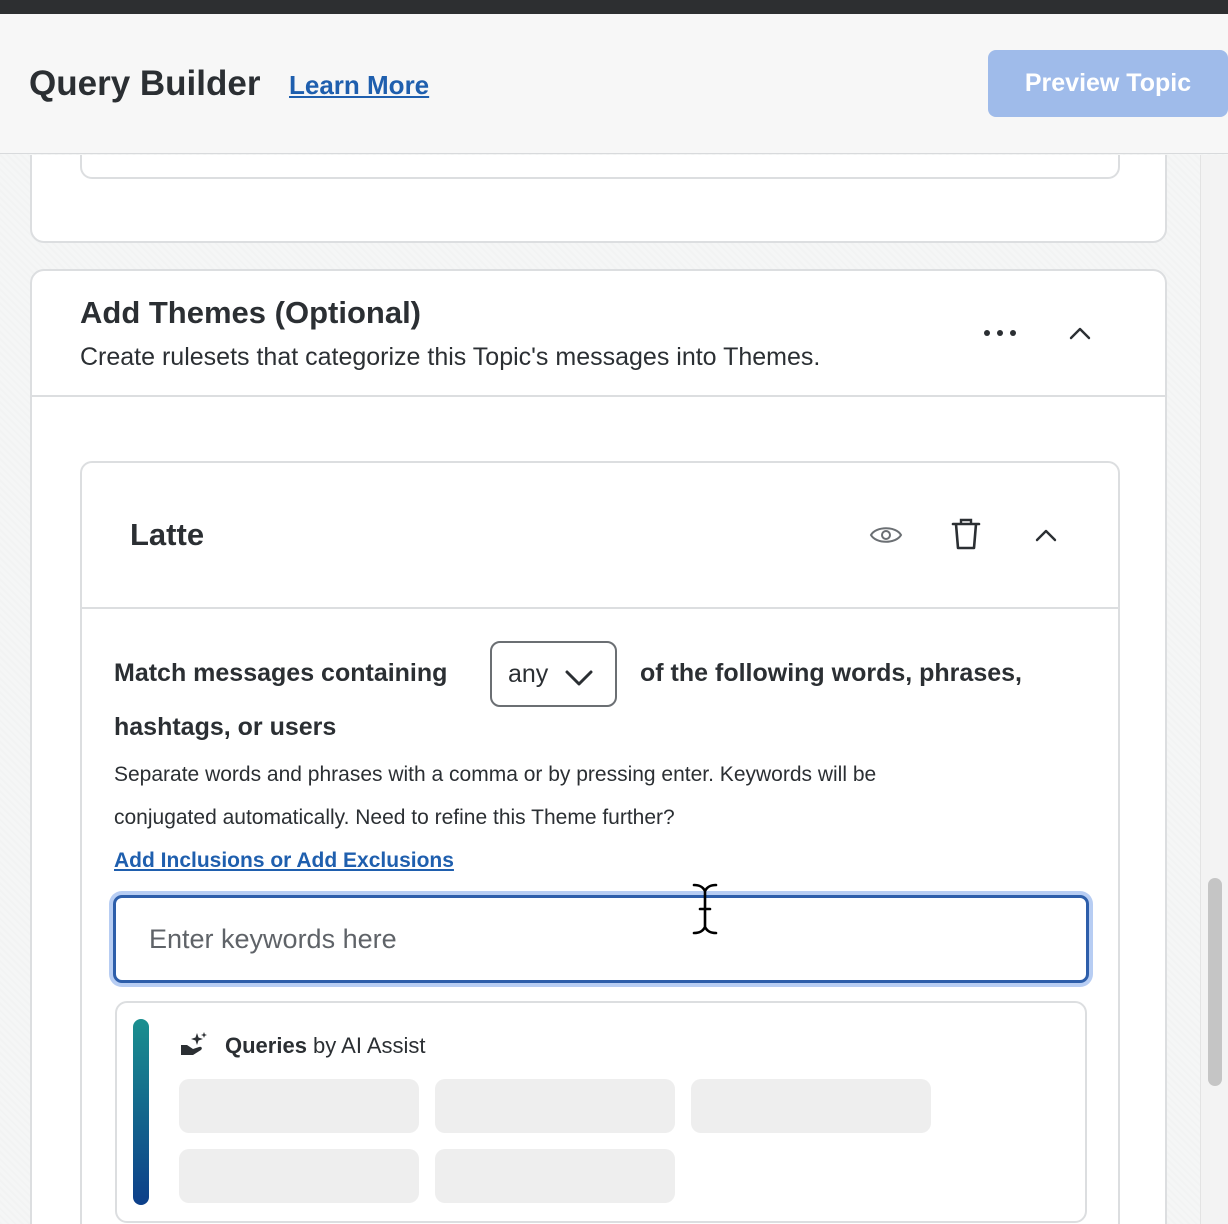 The height and width of the screenshot is (1224, 1228). Describe the element at coordinates (579, 679) in the screenshot. I see `chevron-down-icon` at that location.